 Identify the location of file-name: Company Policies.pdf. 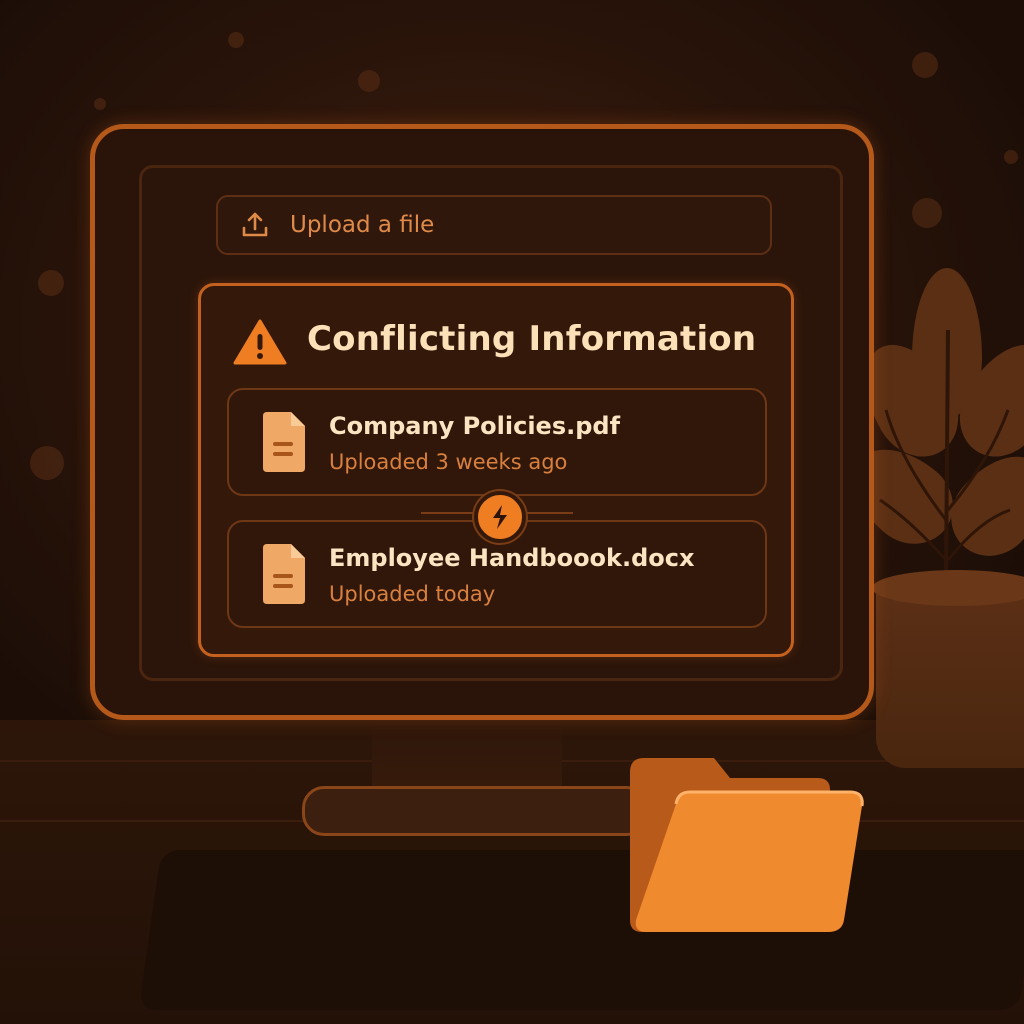
(475, 426).